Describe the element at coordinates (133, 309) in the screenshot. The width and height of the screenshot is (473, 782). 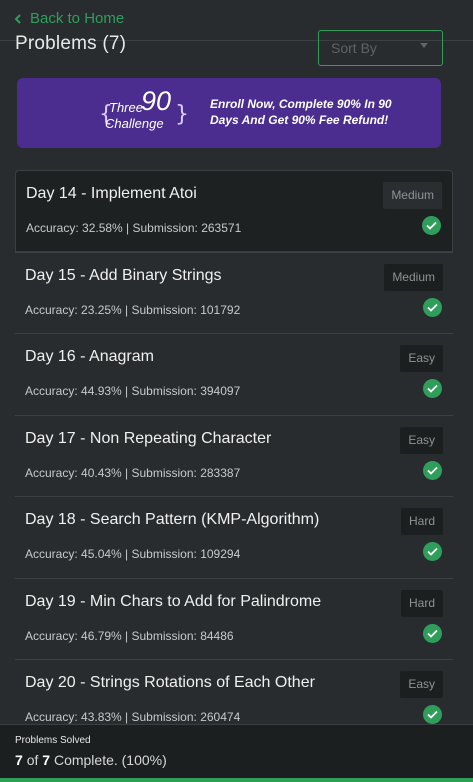
I see `problem-stats: Accuracy: 23.25% | Submission: 101792` at that location.